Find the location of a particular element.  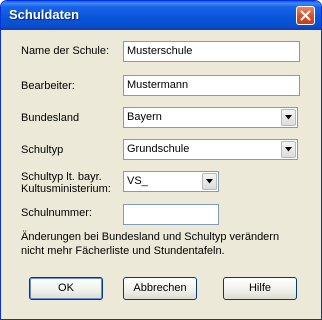

window-title: Schuldaten is located at coordinates (44, 14).